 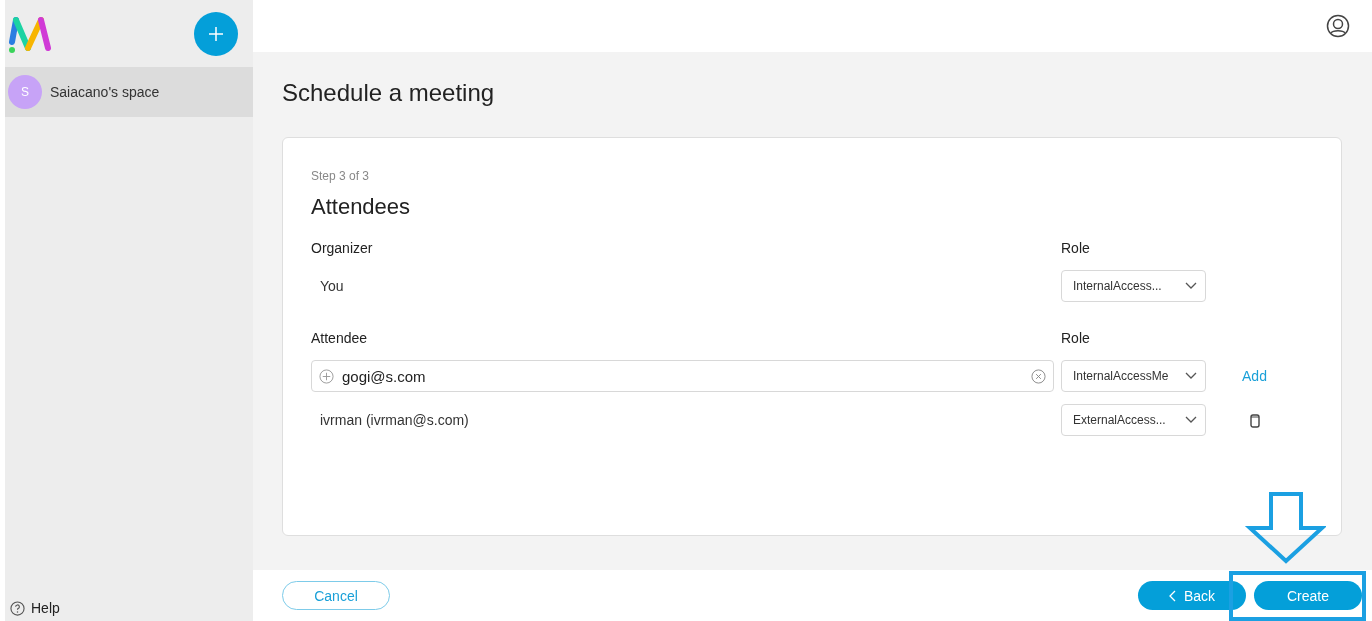 I want to click on space-item: S Saiacano's space, so click(x=129, y=92).